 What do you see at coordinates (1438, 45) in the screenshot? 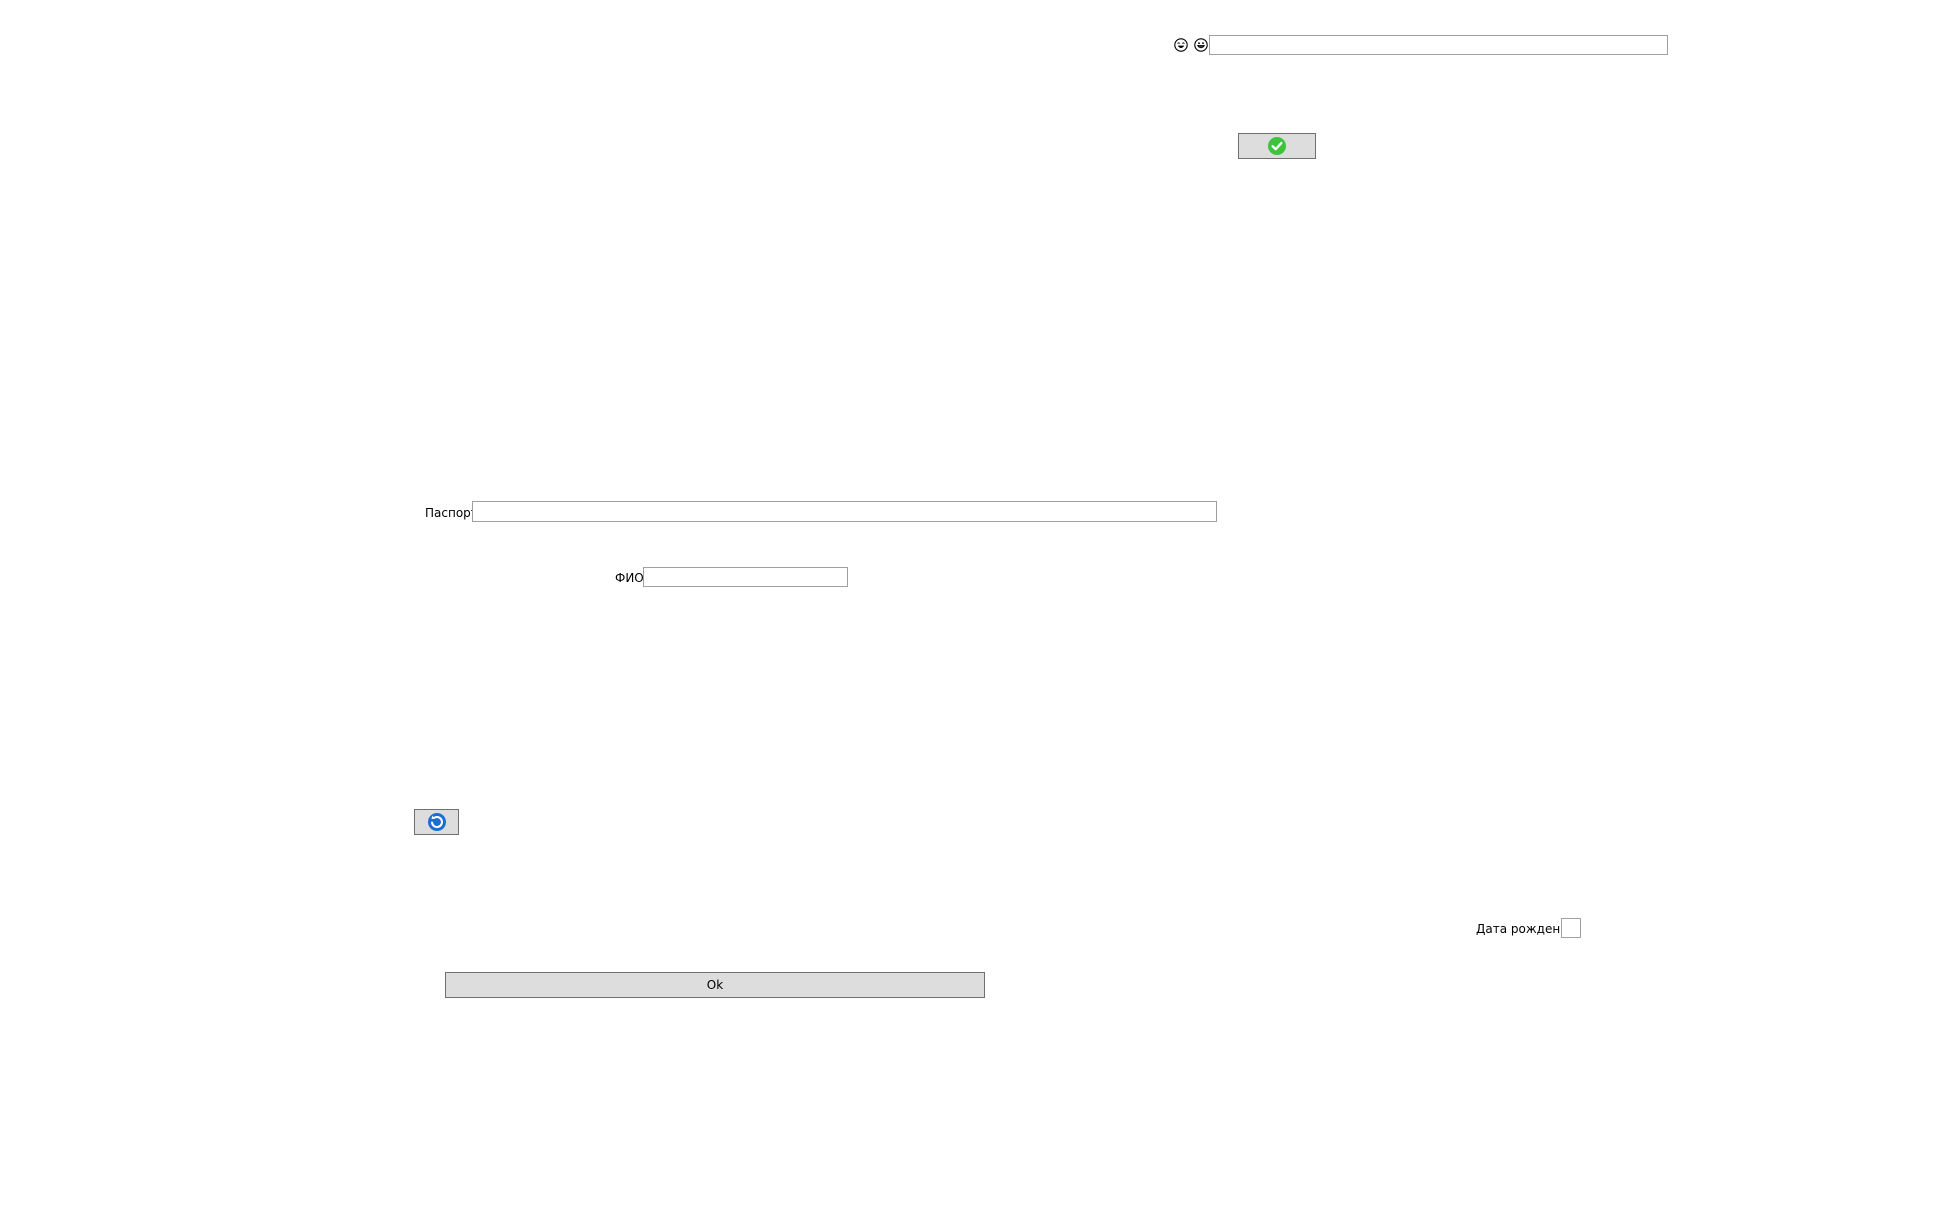
I see `top-text-input` at bounding box center [1438, 45].